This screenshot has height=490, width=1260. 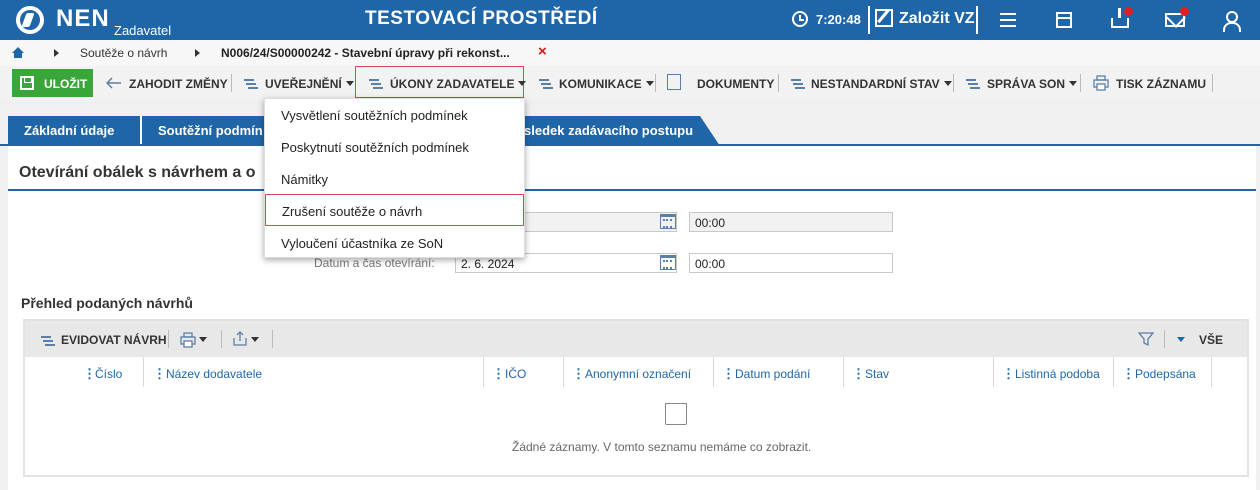 What do you see at coordinates (113, 83) in the screenshot?
I see `undo-icon` at bounding box center [113, 83].